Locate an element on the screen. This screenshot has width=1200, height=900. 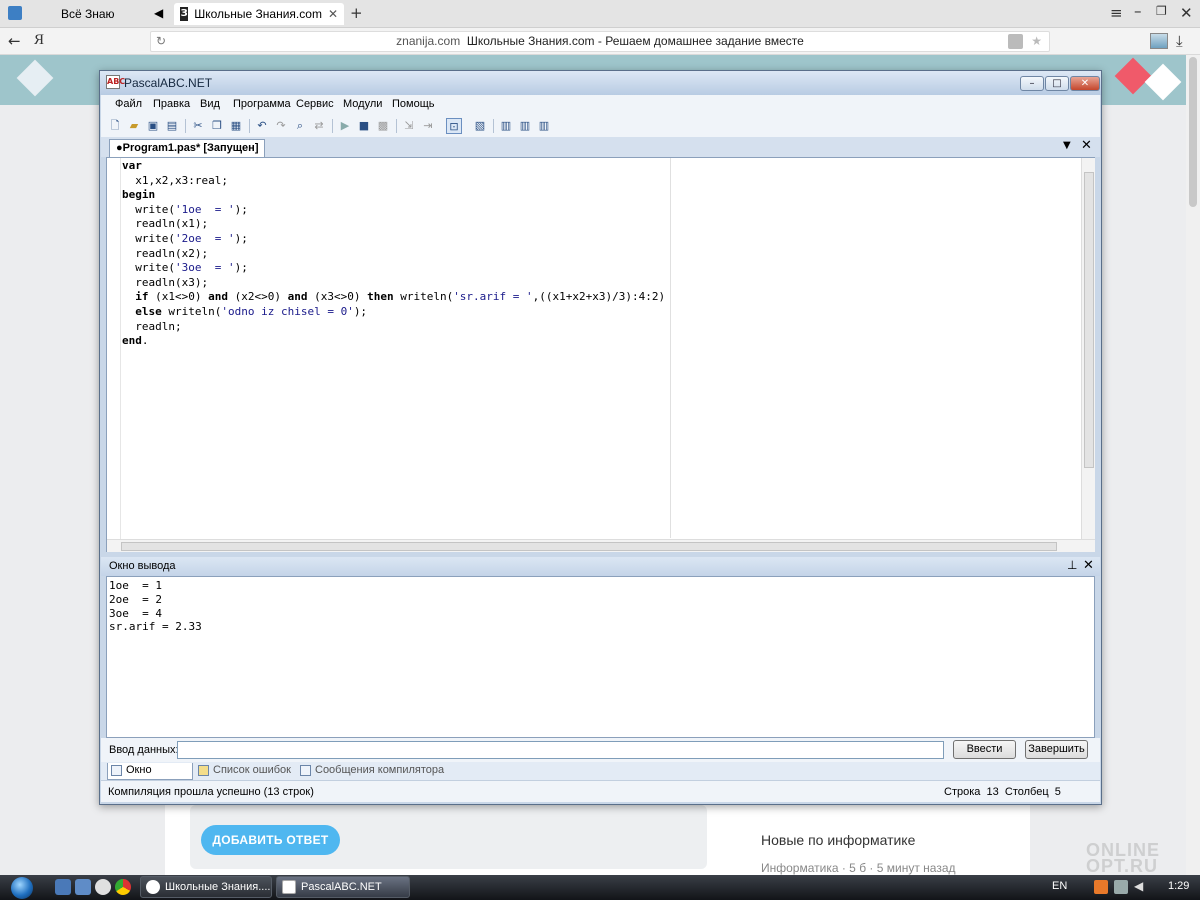
close-icon: ✕ is located at coordinates (1186, 13).